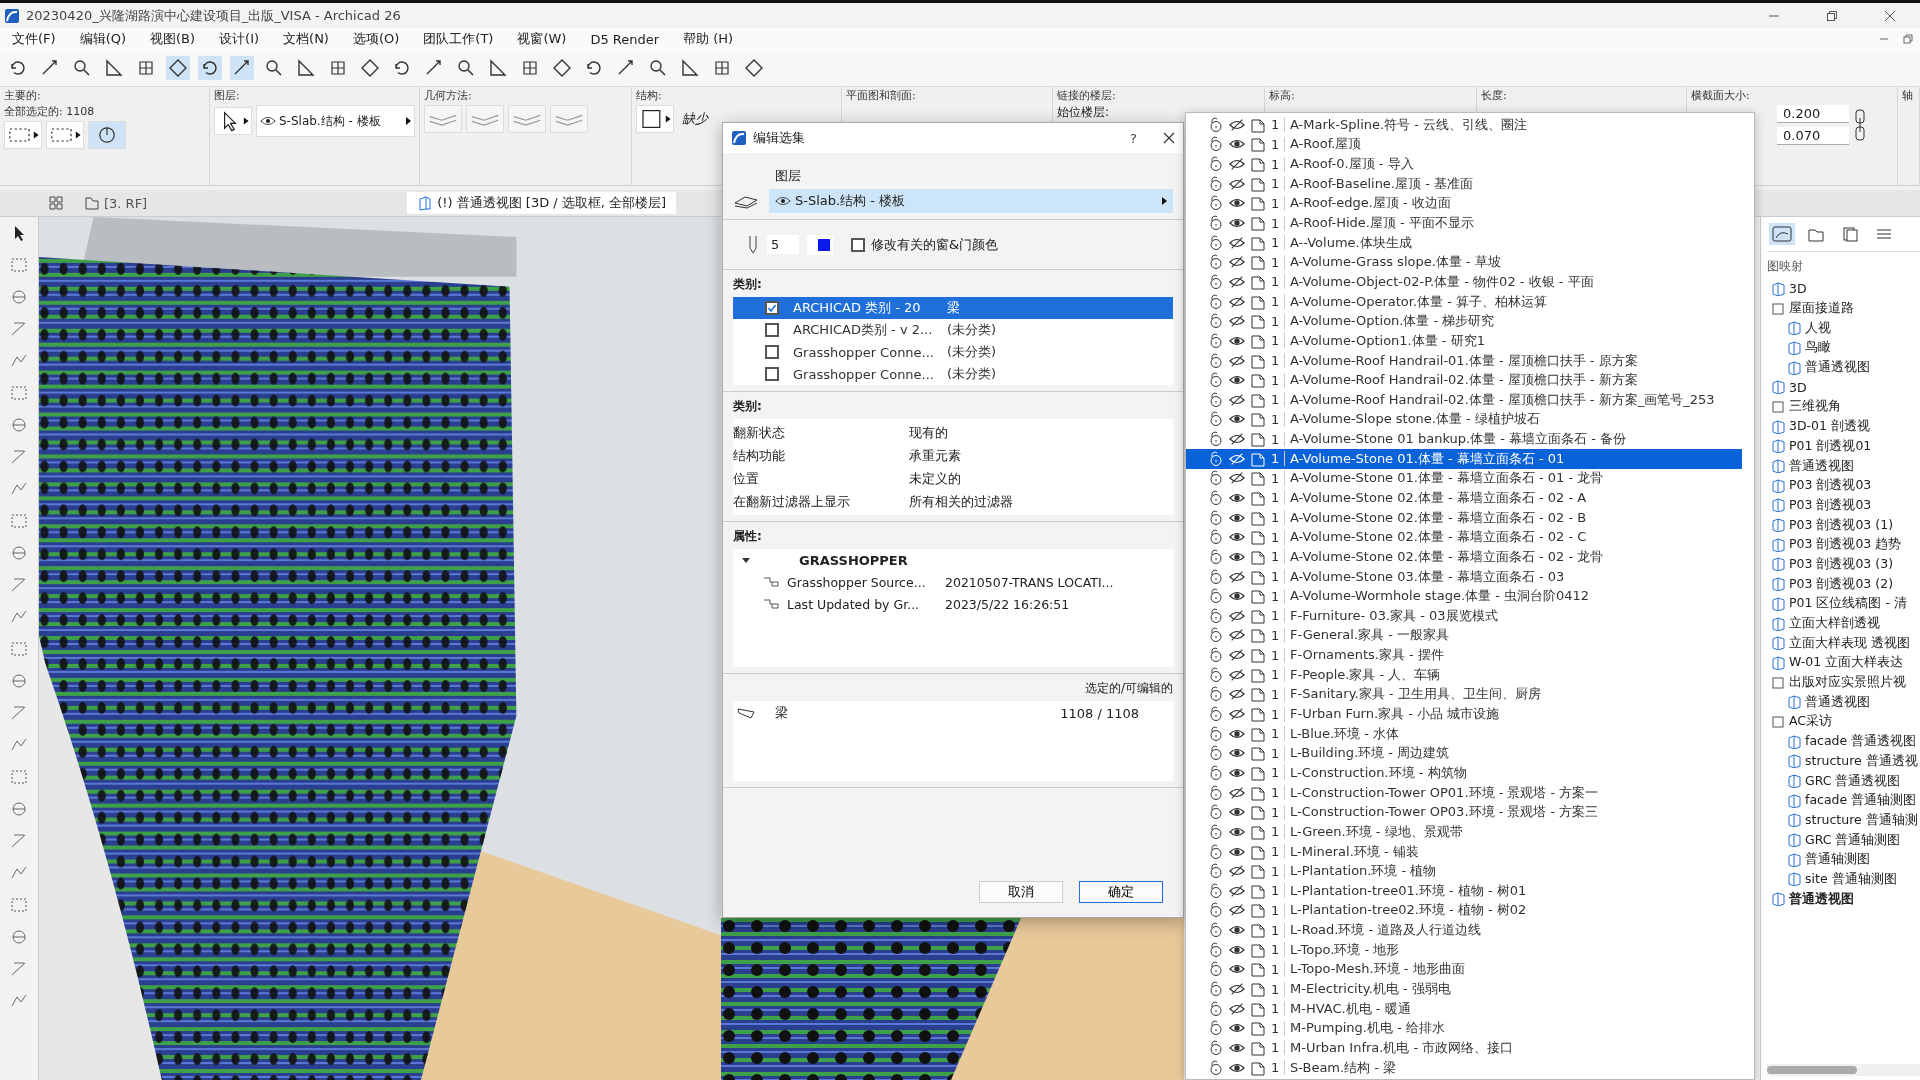 The height and width of the screenshot is (1080, 1920). What do you see at coordinates (1846, 663) in the screenshot?
I see `navigator-item: W-01 立面大样表达` at bounding box center [1846, 663].